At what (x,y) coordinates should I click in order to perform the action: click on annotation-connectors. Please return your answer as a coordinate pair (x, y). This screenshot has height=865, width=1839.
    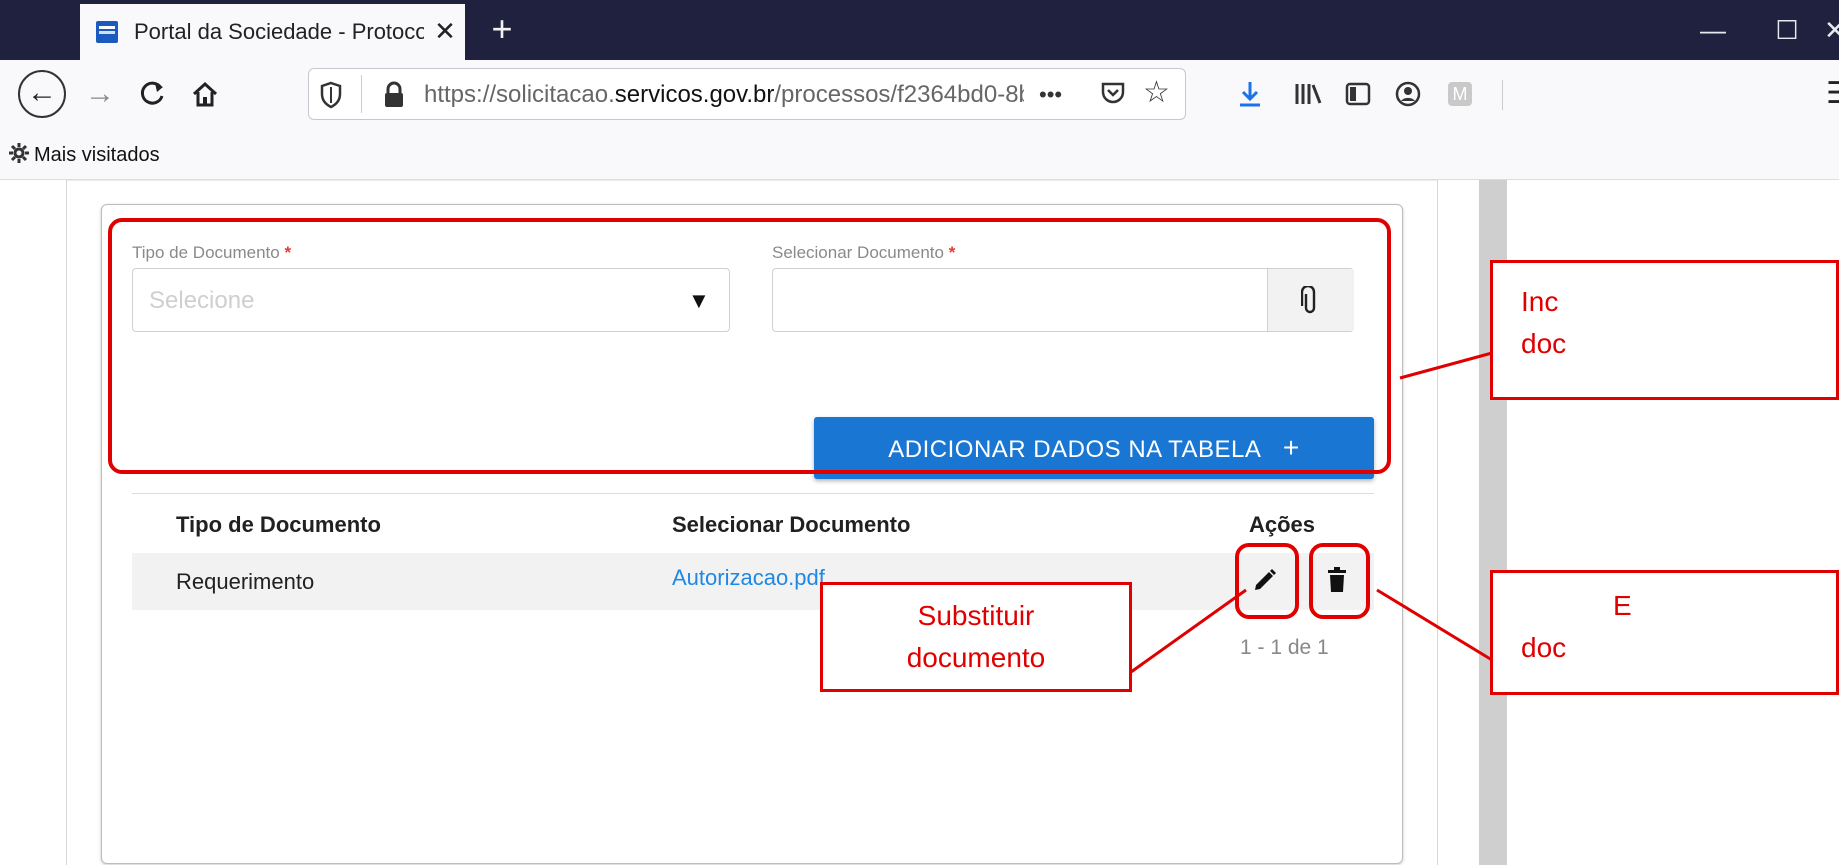
    Looking at the image, I should click on (1311, 512).